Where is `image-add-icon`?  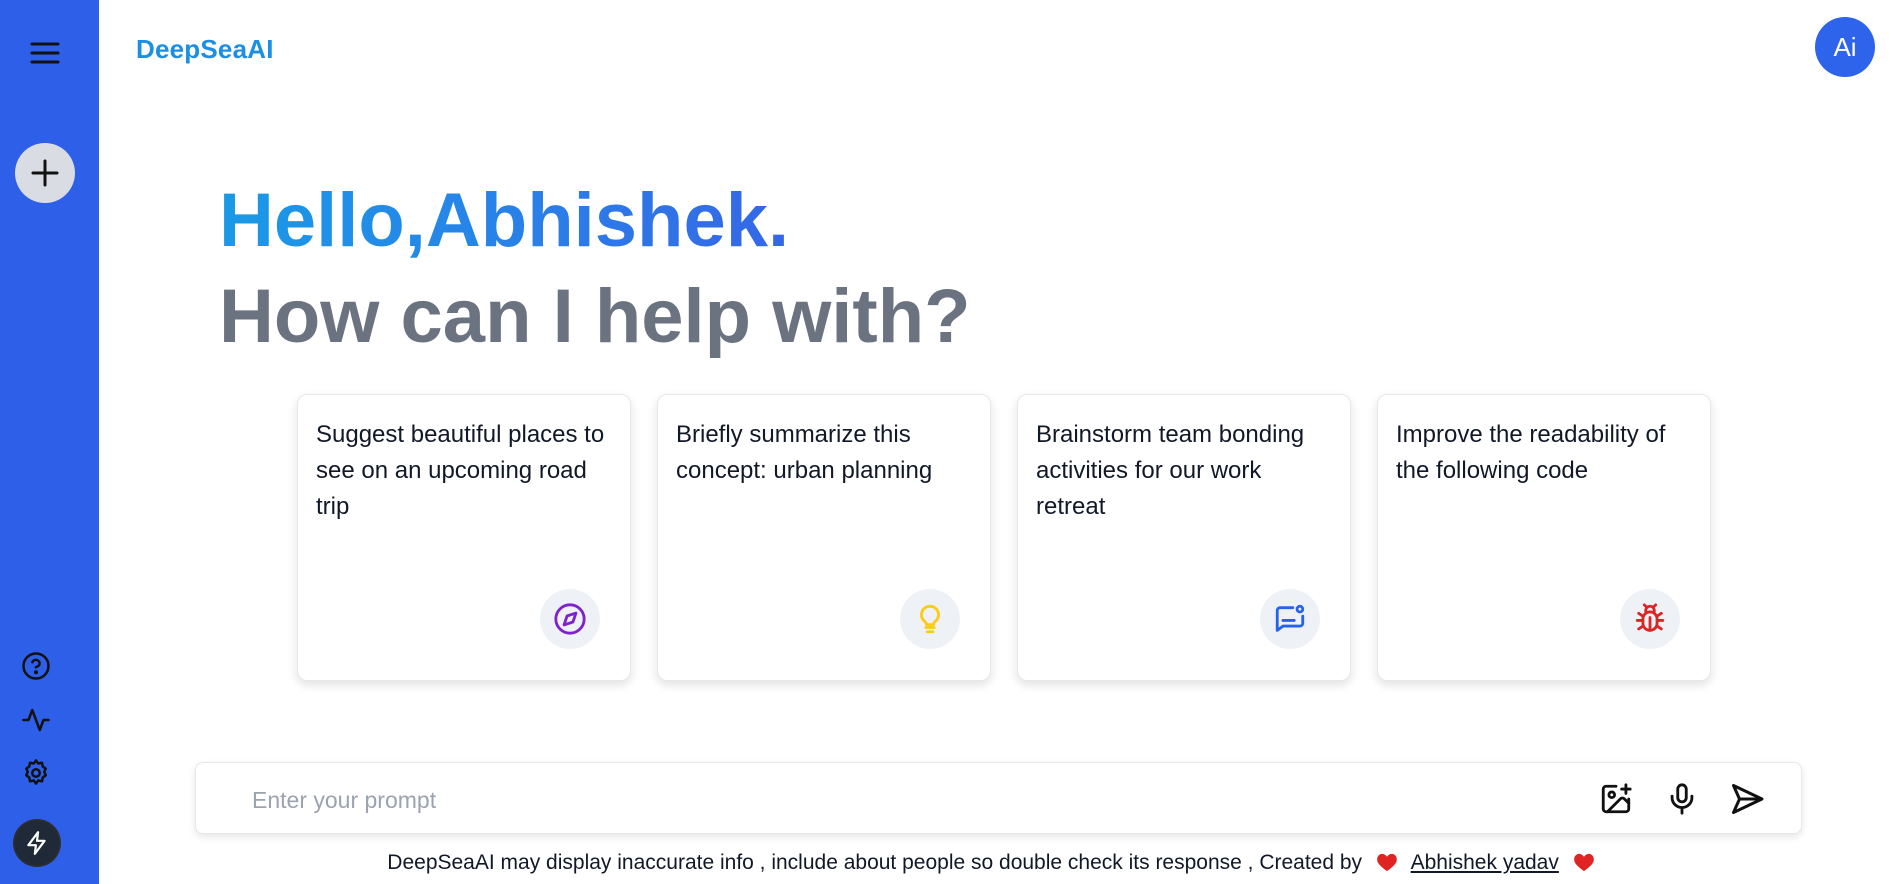
image-add-icon is located at coordinates (1616, 798).